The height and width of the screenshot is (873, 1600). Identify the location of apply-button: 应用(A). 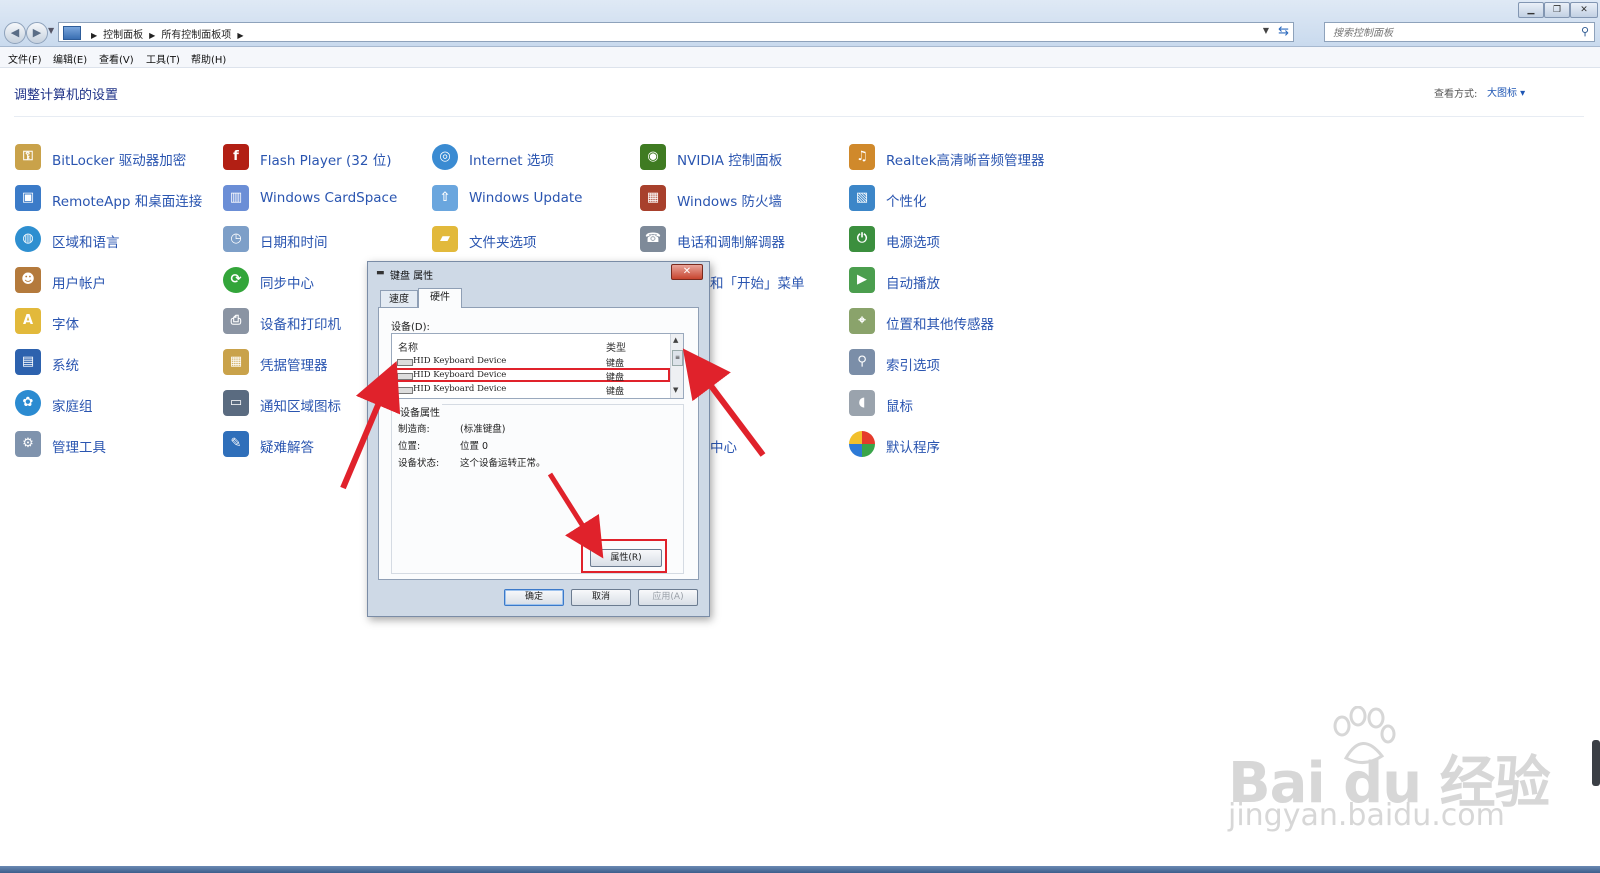
(668, 597).